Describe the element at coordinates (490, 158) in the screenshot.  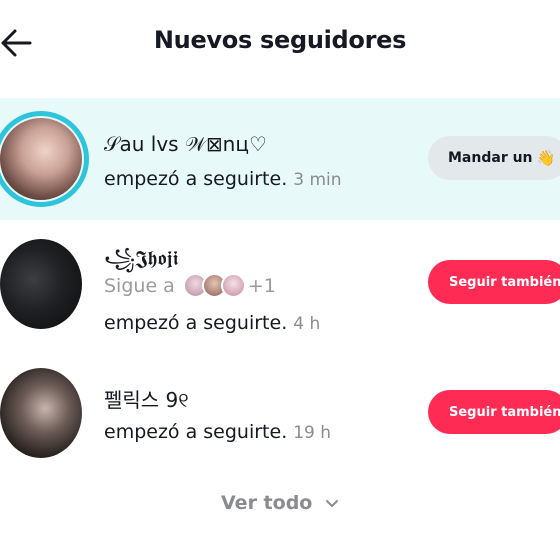
I see `button-label: Mandar un` at that location.